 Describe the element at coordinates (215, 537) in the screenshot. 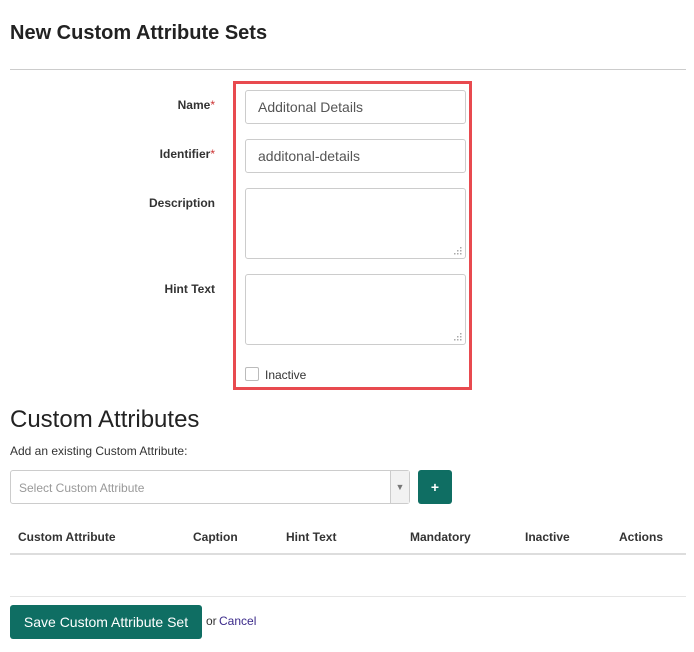

I see `column-header-caption: Caption` at that location.